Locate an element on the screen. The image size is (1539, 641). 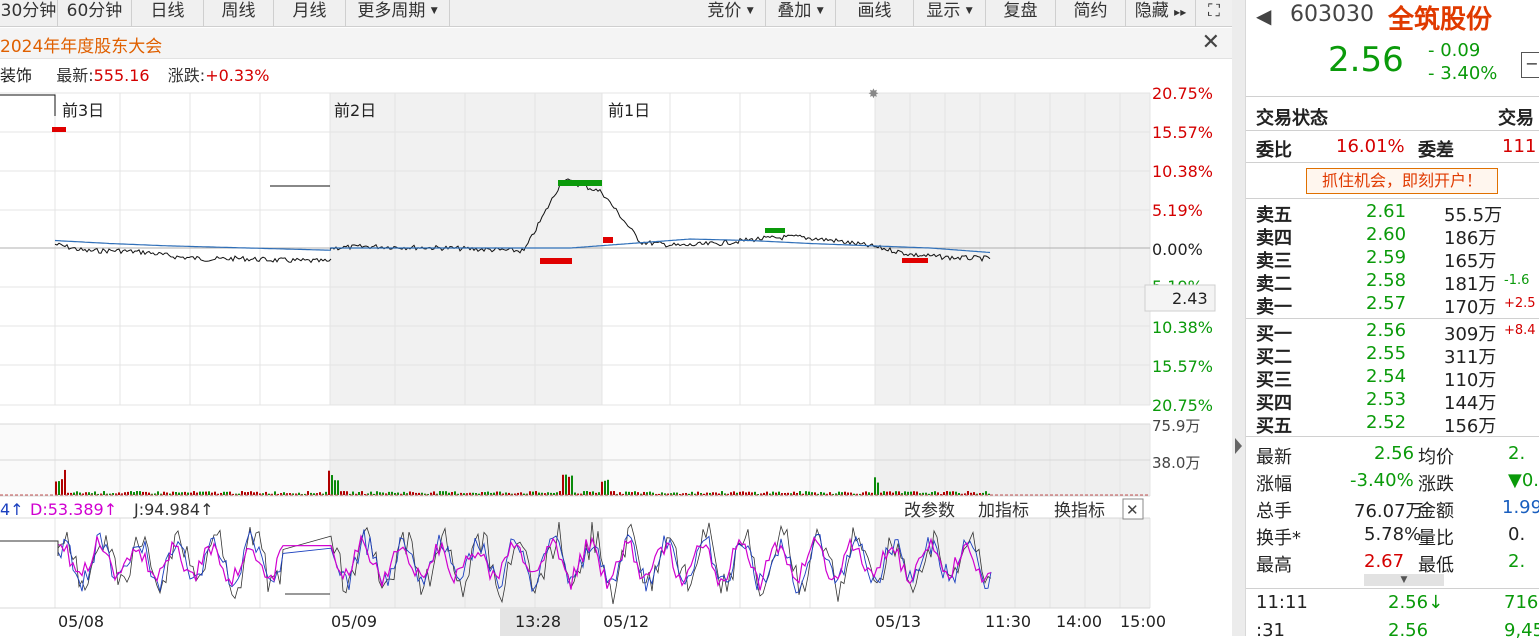
trade-status-label-2: 交易 is located at coordinates (1516, 118).